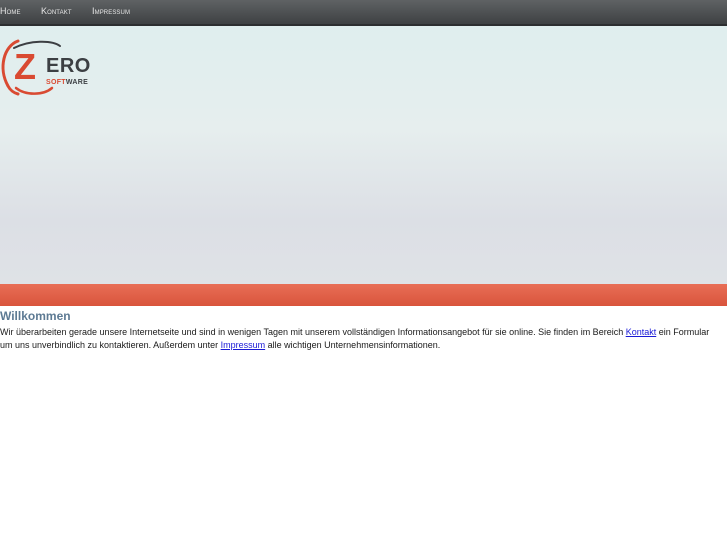  I want to click on nav-link-kontakt: Kontakt, so click(56, 11).